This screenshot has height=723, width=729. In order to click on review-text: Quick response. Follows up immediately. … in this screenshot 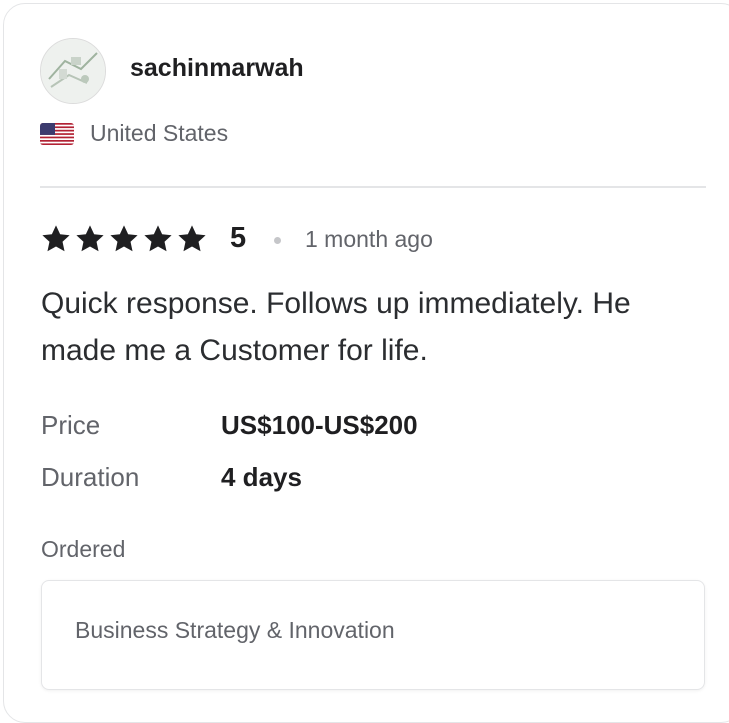, I will do `click(336, 327)`.